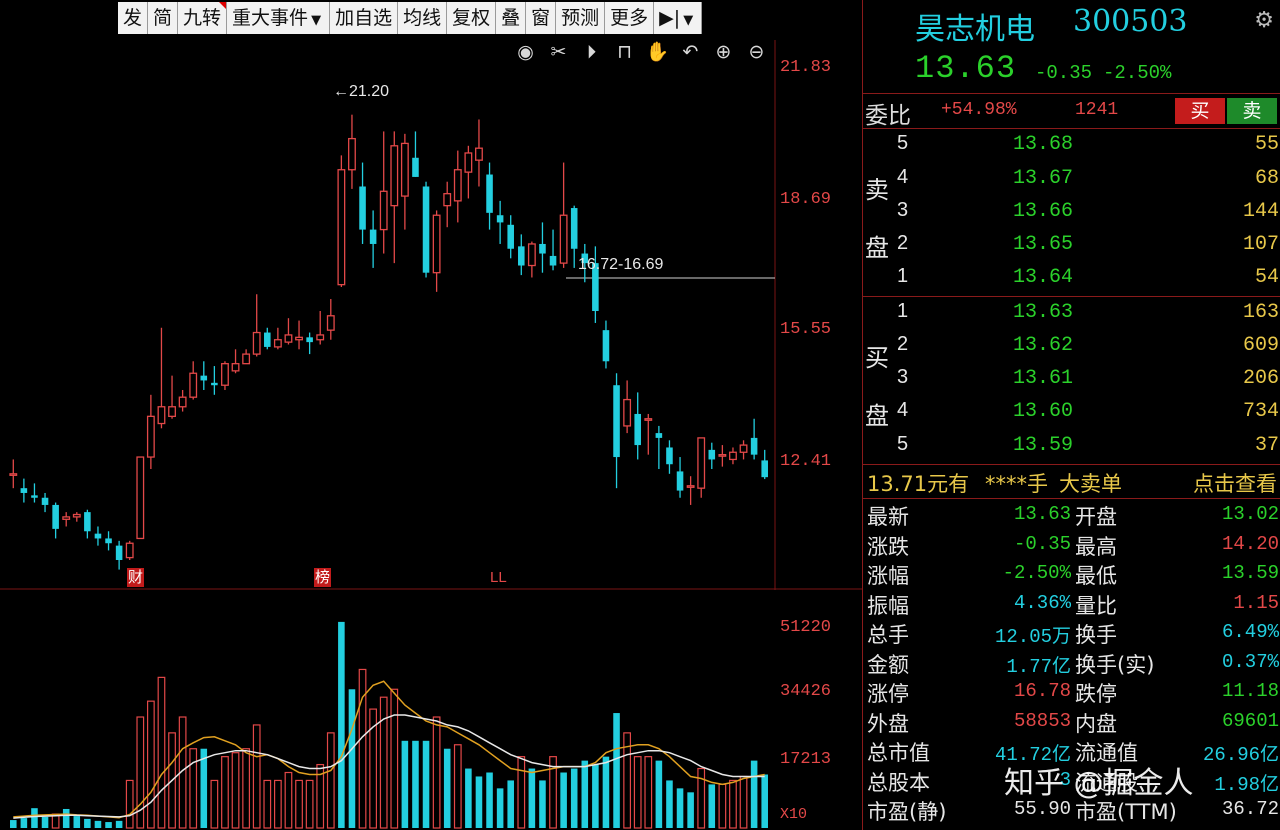 The height and width of the screenshot is (830, 1280). Describe the element at coordinates (1250, 543) in the screenshot. I see `stat-value: 14.20` at that location.